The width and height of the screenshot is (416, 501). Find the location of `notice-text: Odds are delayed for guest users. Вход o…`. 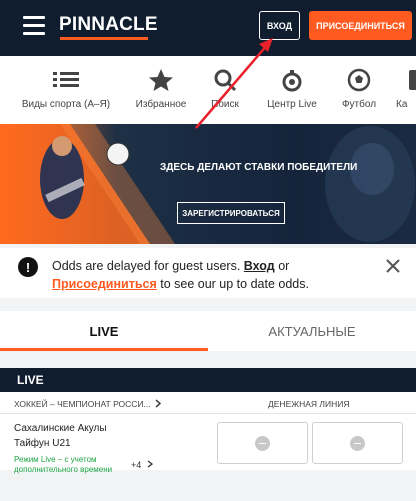

notice-text: Odds are delayed for guest users. Вход o… is located at coordinates (180, 275).